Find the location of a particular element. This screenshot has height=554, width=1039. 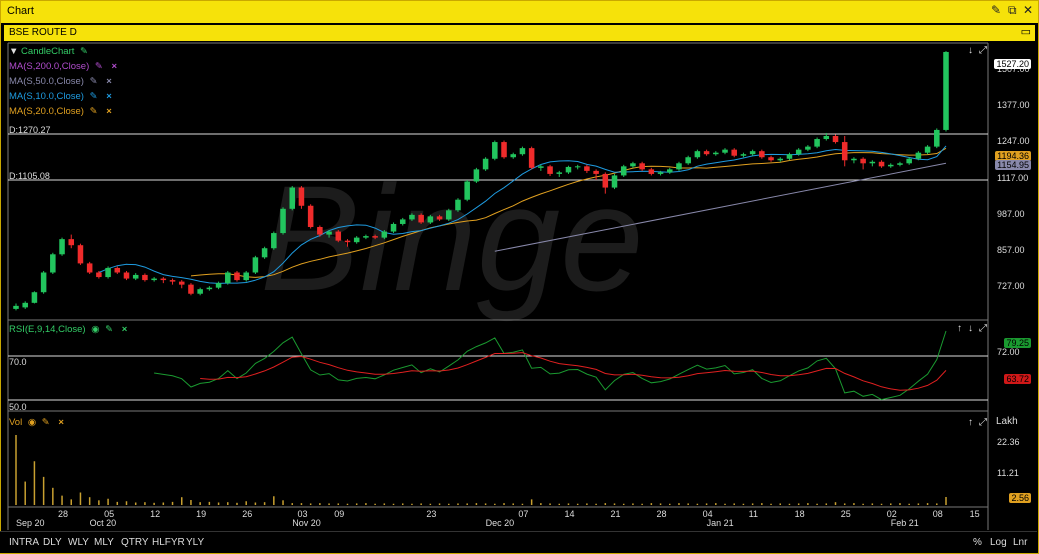

percent-scale-button: % is located at coordinates (977, 542).